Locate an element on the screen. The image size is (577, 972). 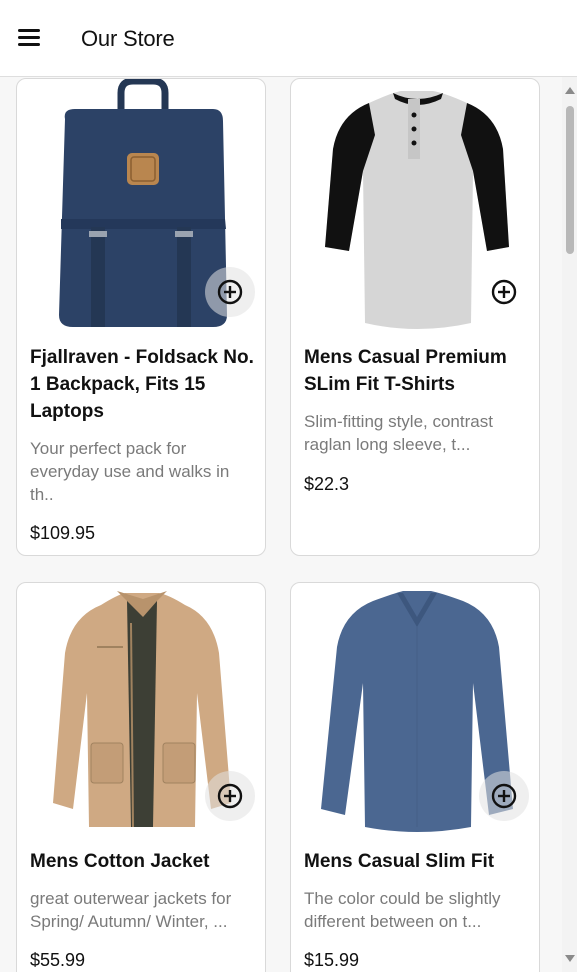
vertical-scrollbar is located at coordinates (569, 524).